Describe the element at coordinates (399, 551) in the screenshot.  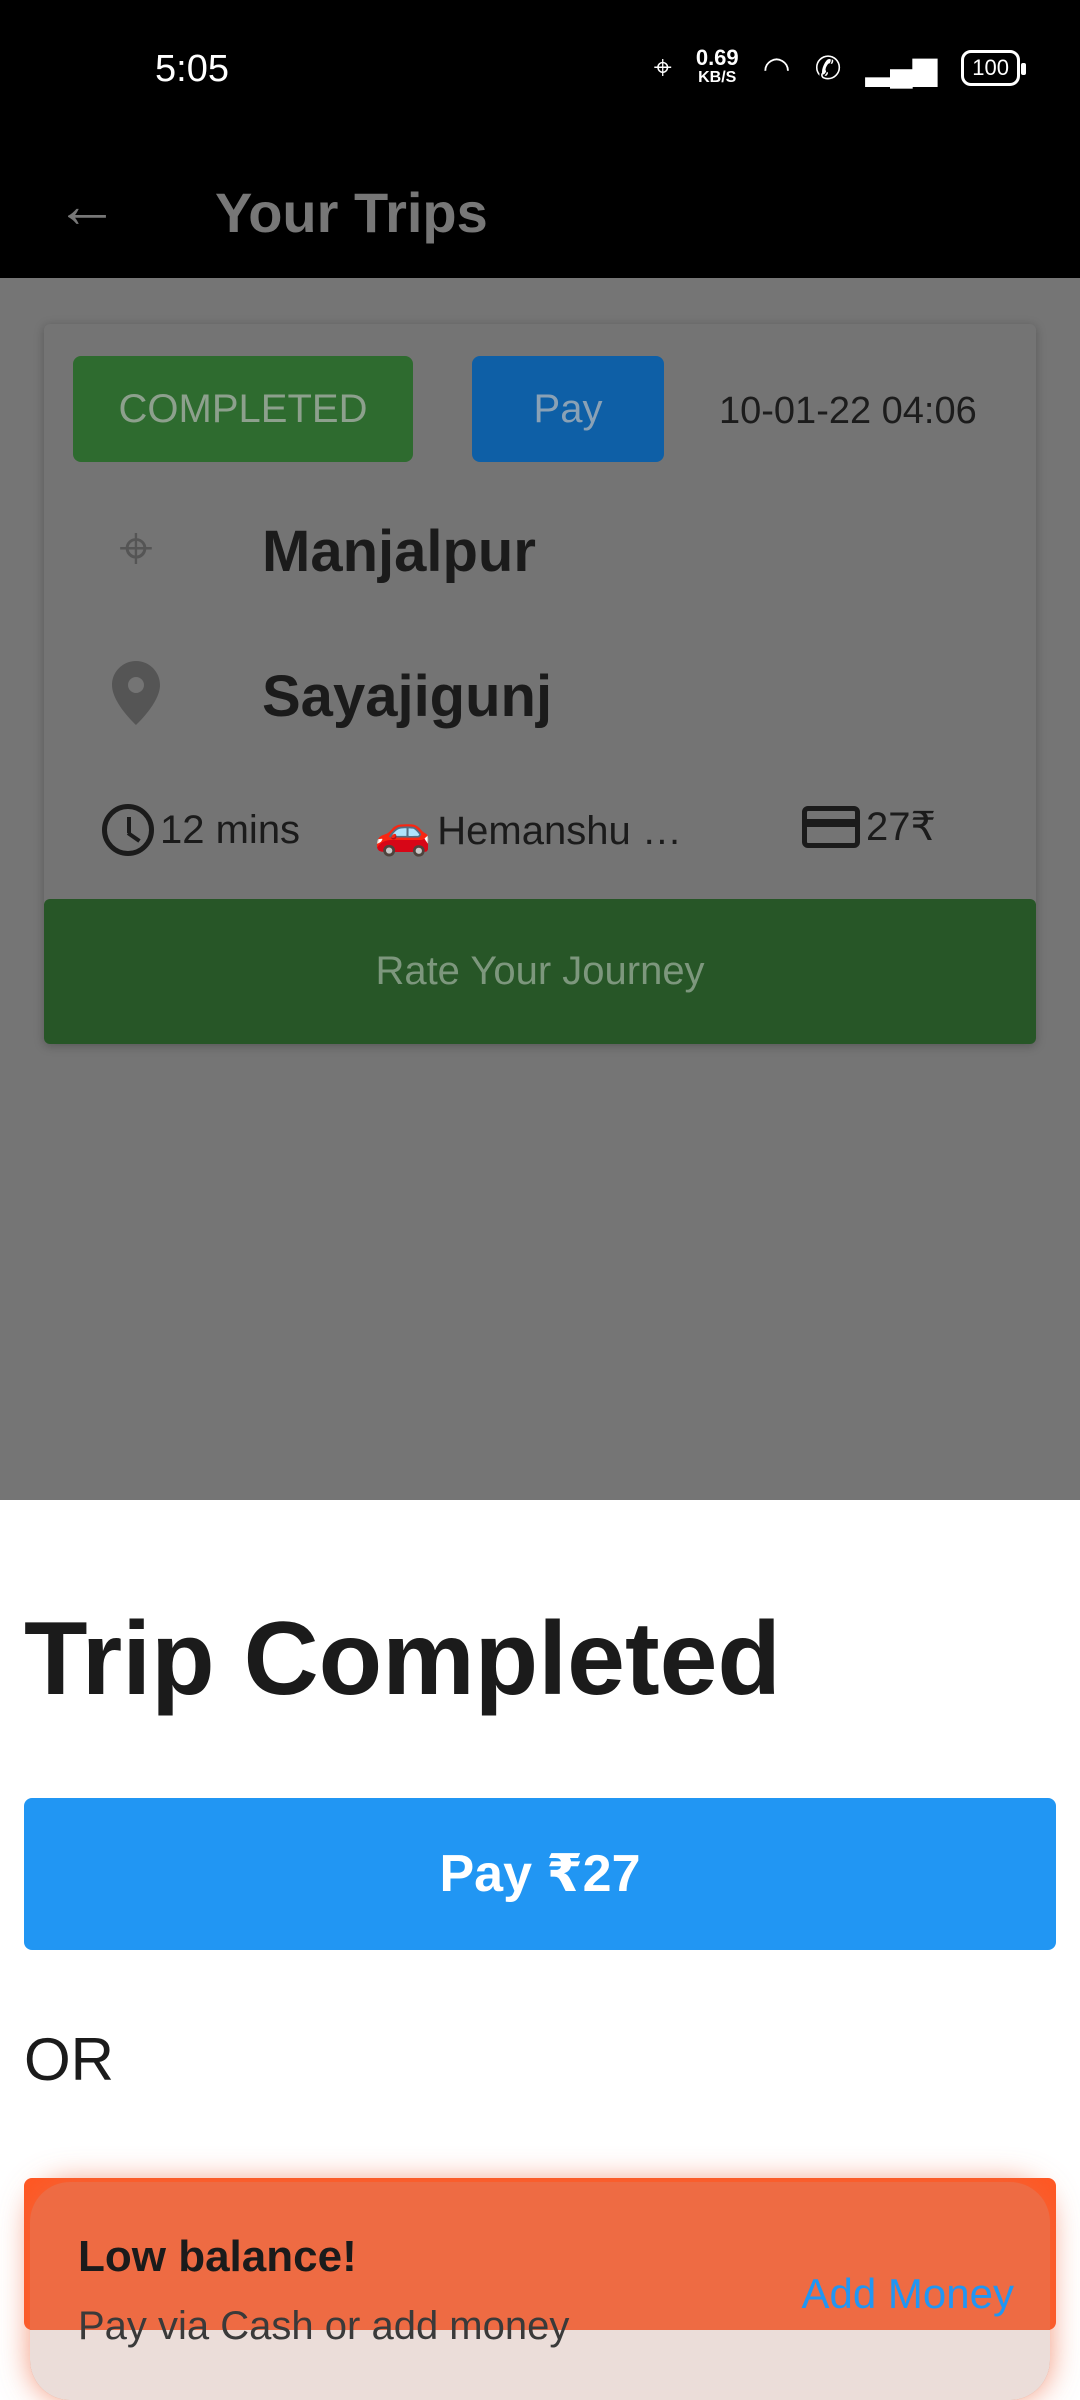
I see `pickup-name: Manjalpur` at that location.